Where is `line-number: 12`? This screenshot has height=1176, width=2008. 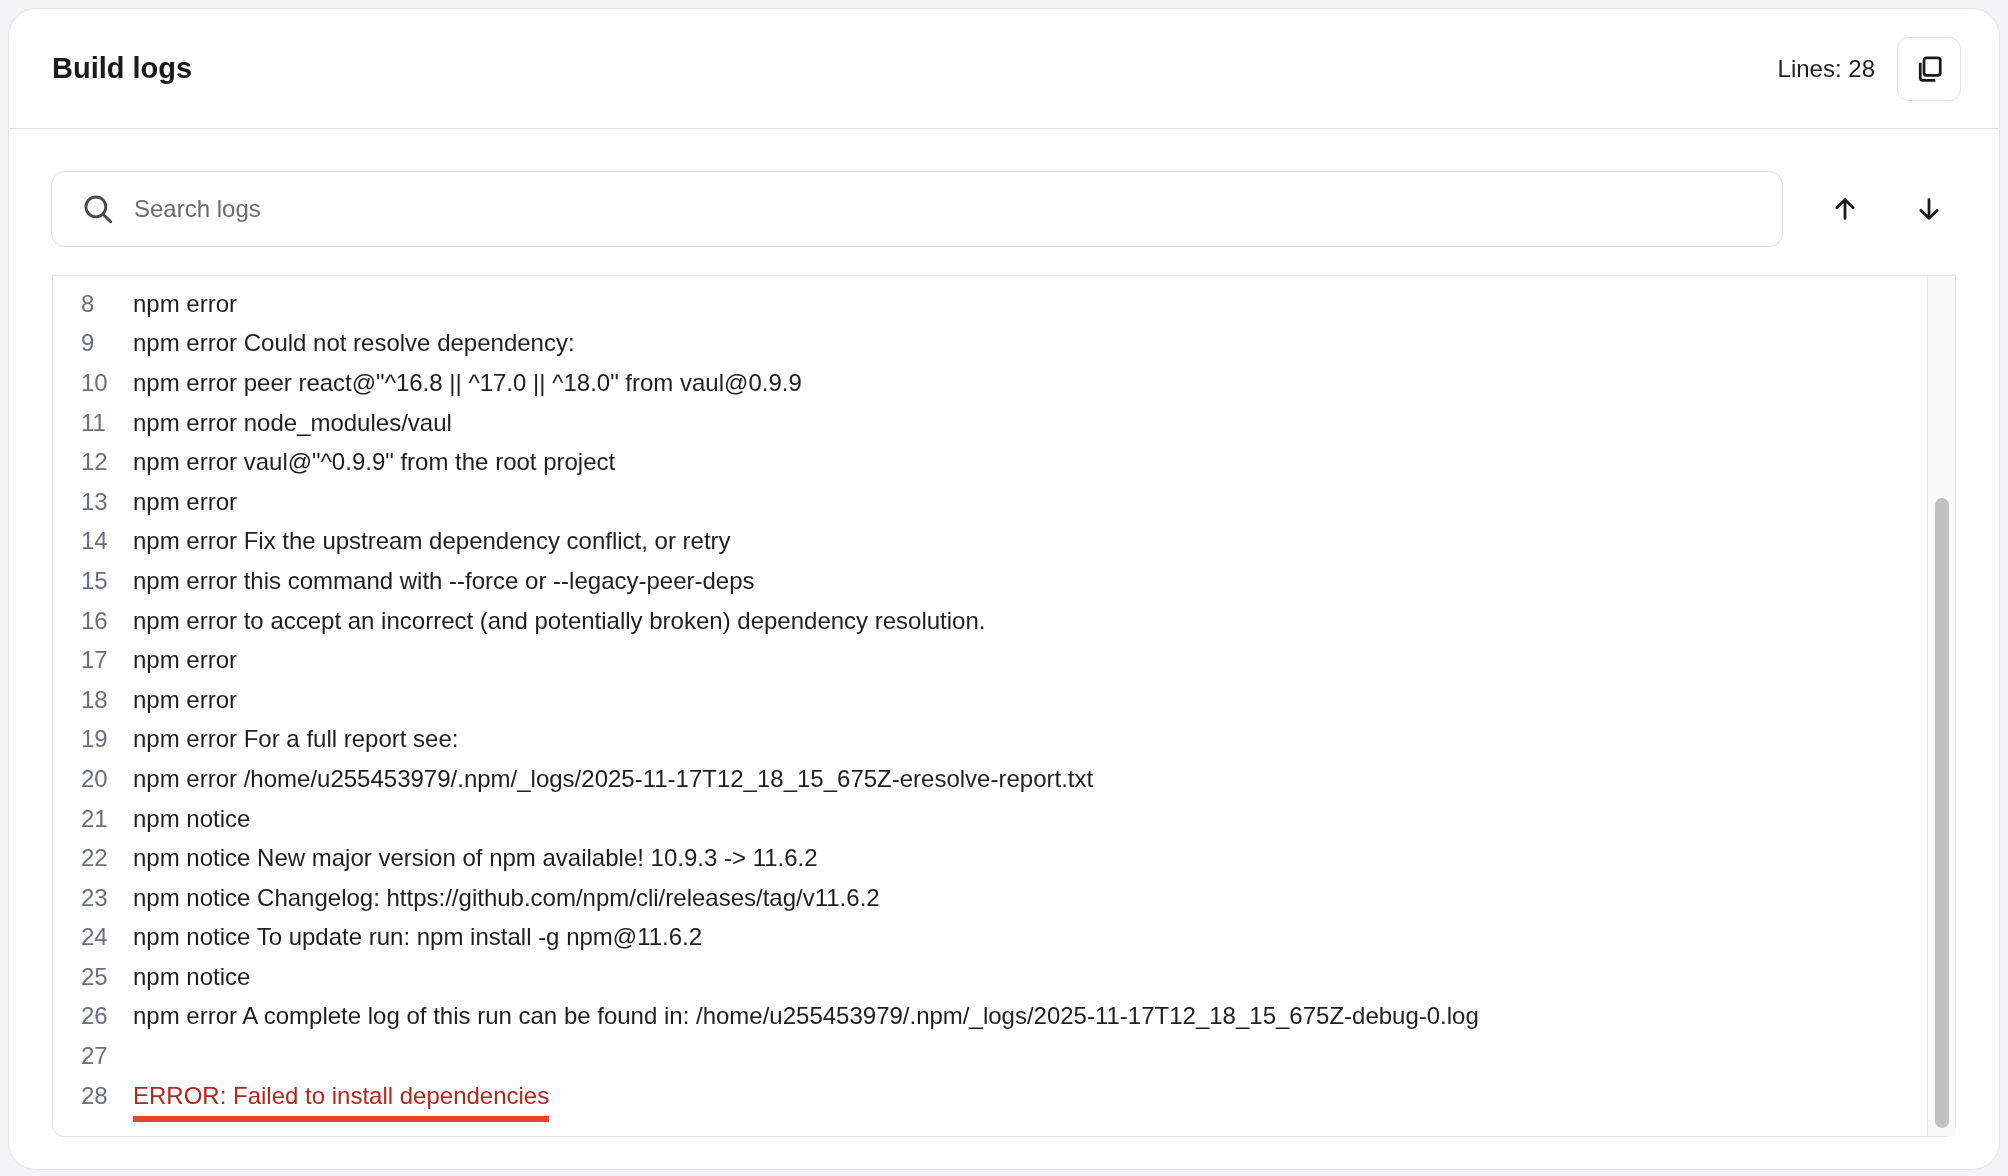
line-number: 12 is located at coordinates (95, 462).